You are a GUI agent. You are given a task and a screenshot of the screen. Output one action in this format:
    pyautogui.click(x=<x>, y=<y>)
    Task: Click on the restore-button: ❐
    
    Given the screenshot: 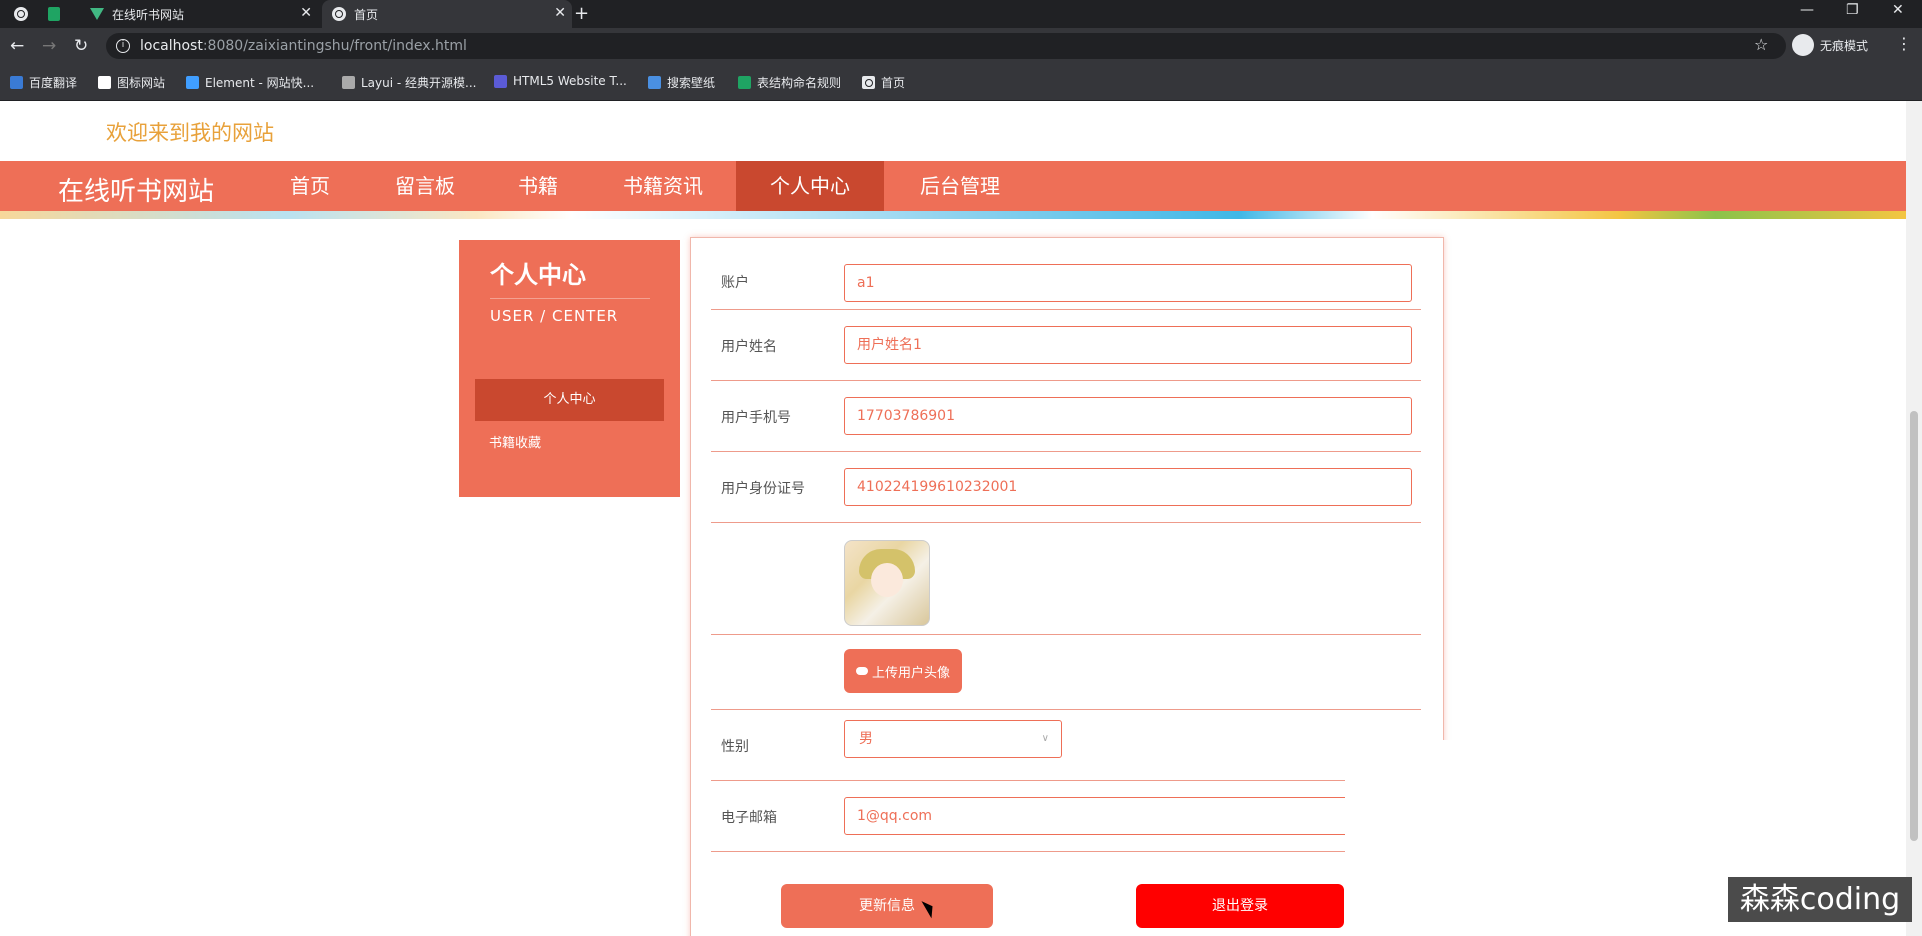 What is the action you would take?
    pyautogui.click(x=1852, y=10)
    